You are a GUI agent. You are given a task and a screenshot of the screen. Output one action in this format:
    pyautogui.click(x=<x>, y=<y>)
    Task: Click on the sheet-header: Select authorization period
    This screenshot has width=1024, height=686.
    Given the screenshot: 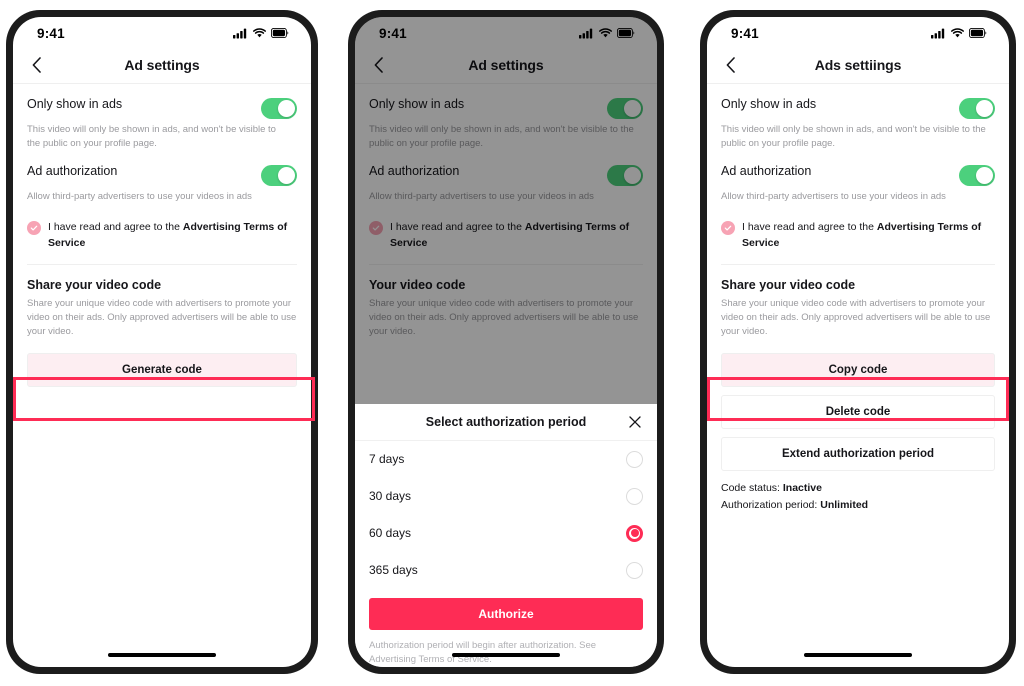 What is the action you would take?
    pyautogui.click(x=506, y=422)
    